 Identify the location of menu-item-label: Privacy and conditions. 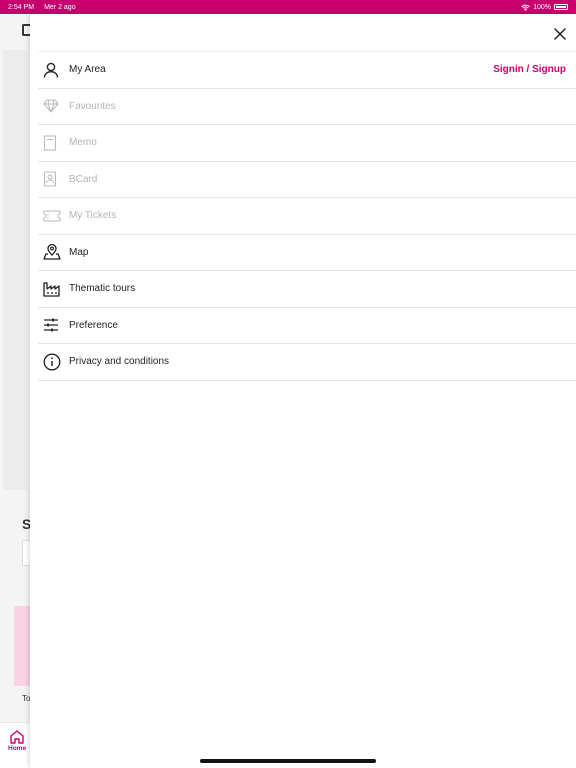
(119, 362).